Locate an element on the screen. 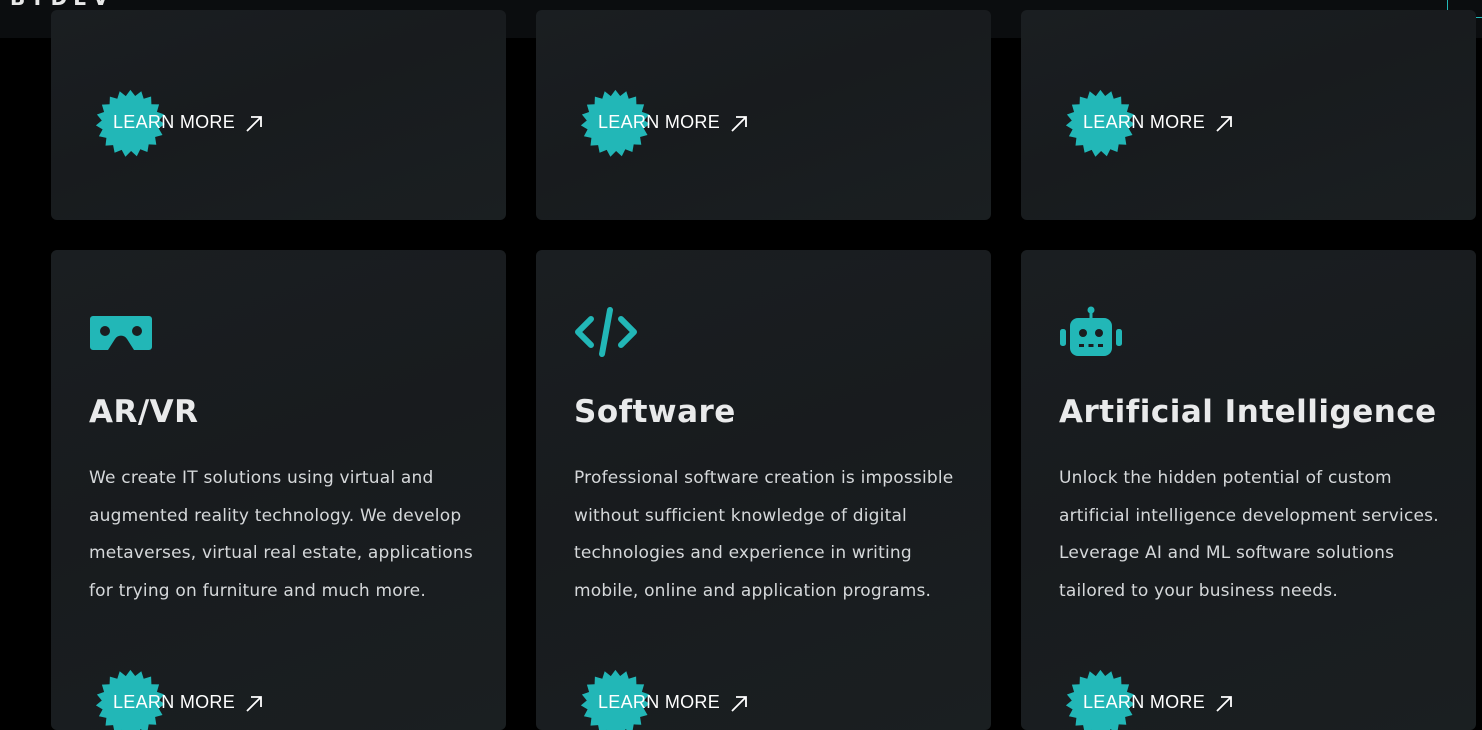  code-icon is located at coordinates (606, 332).